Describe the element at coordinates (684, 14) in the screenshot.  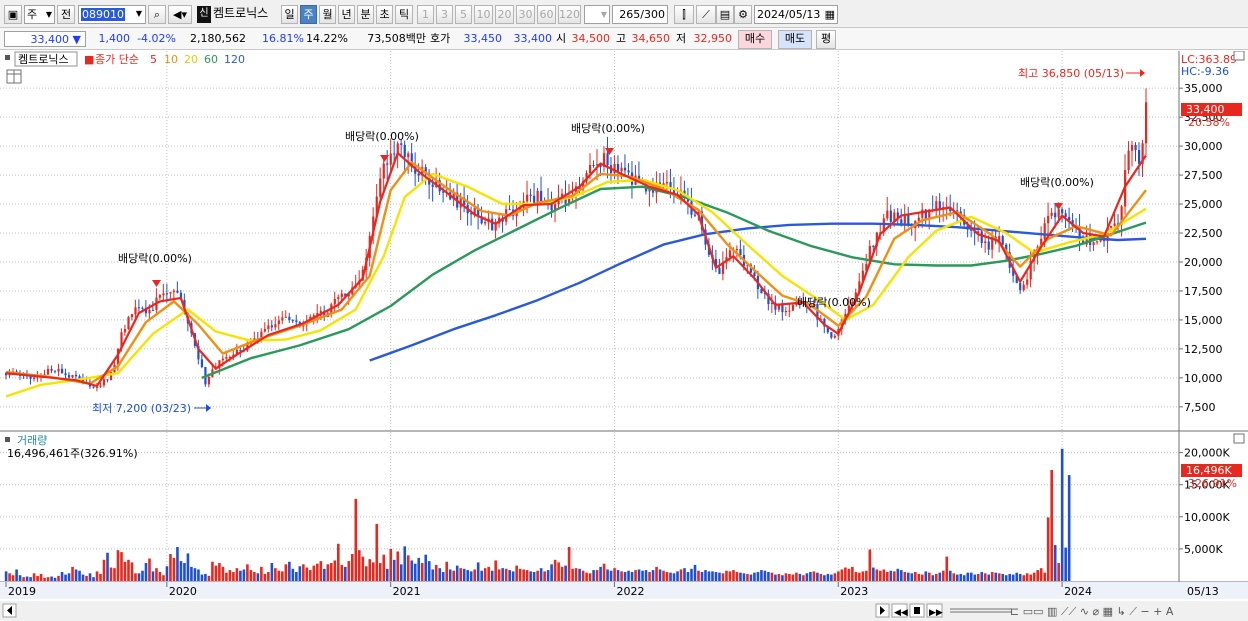
I see `candle-type-icon: ⫿` at that location.